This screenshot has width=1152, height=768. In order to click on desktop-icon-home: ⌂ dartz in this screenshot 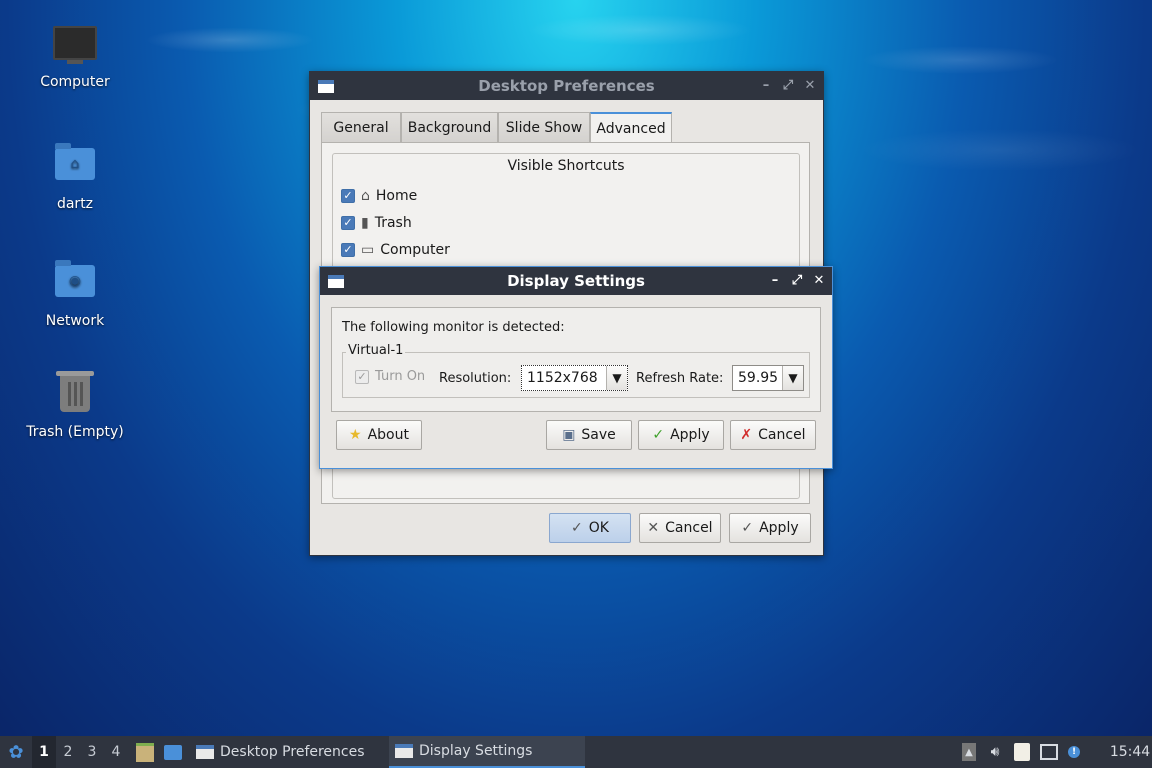, I will do `click(75, 176)`.